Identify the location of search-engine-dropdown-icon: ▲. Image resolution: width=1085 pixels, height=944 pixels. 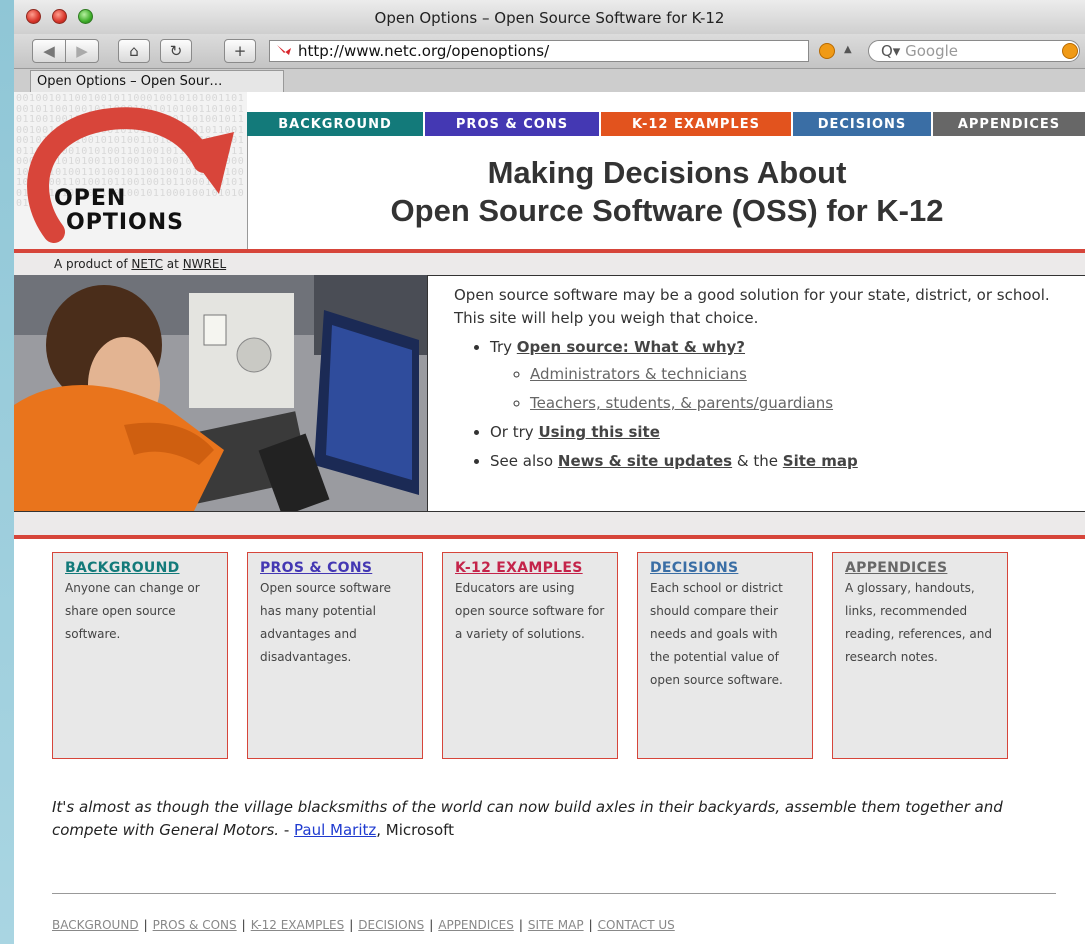
(848, 49).